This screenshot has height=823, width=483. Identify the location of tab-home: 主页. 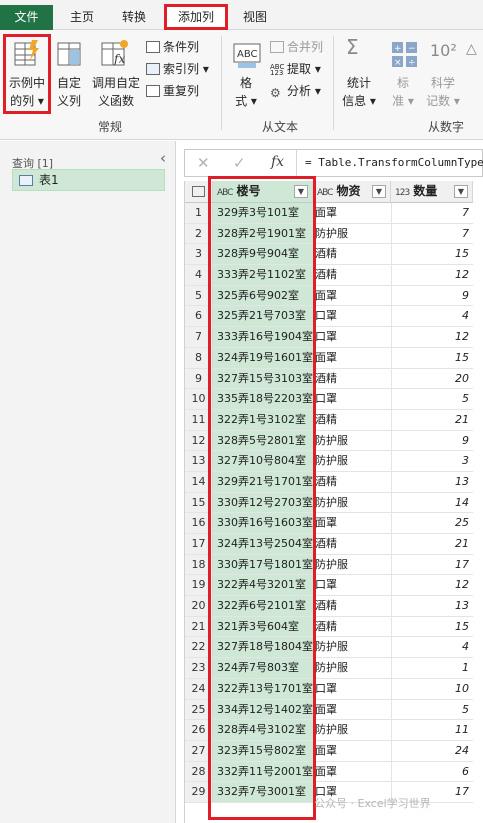
(82, 17).